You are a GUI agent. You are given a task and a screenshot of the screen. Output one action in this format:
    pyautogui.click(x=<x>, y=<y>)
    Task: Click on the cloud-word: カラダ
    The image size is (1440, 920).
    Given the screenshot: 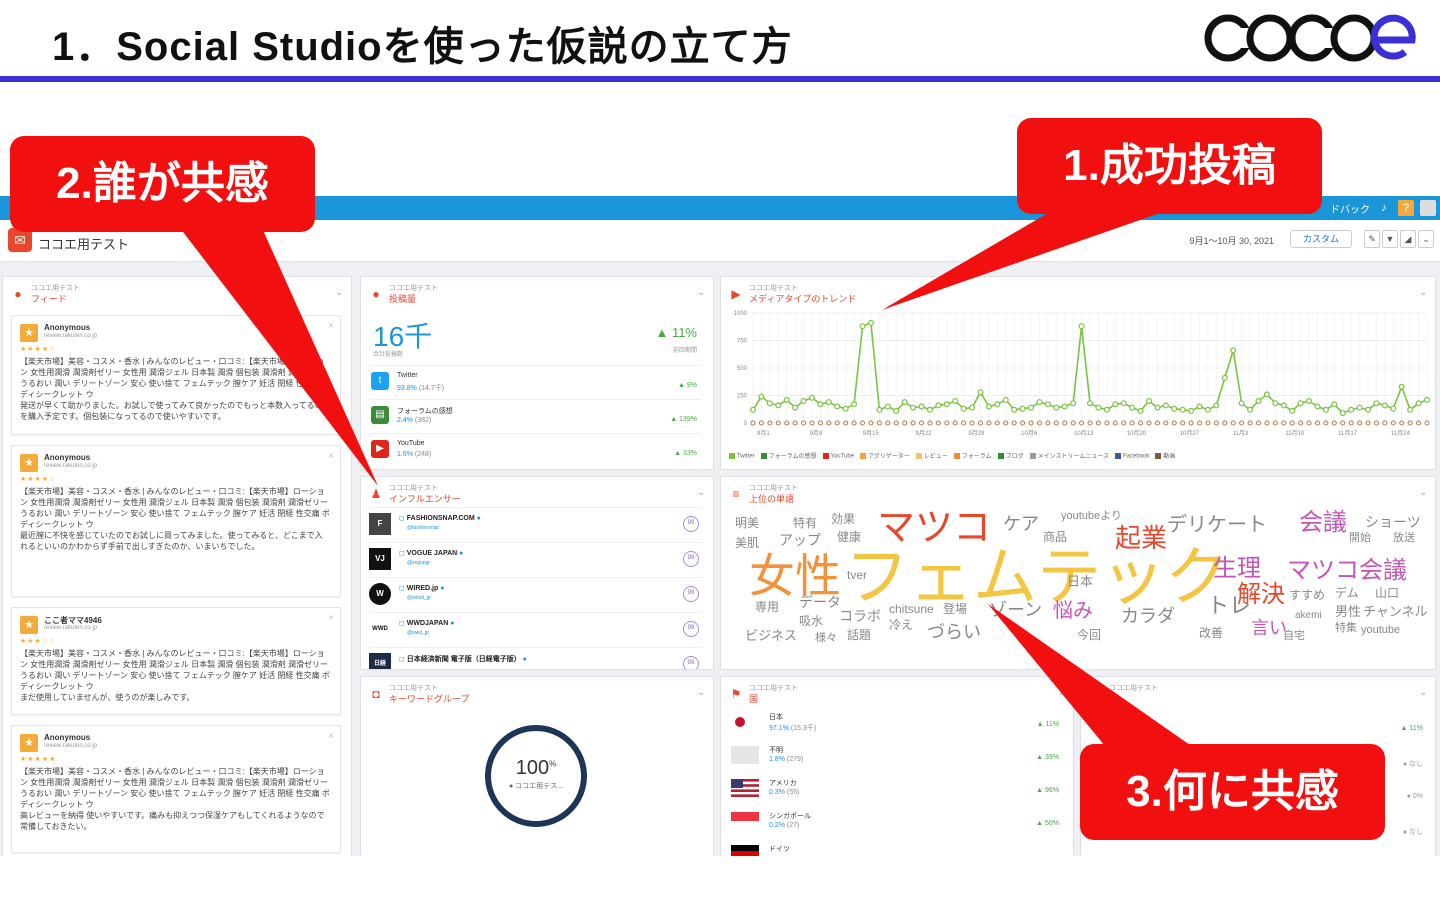 What is the action you would take?
    pyautogui.click(x=1148, y=616)
    